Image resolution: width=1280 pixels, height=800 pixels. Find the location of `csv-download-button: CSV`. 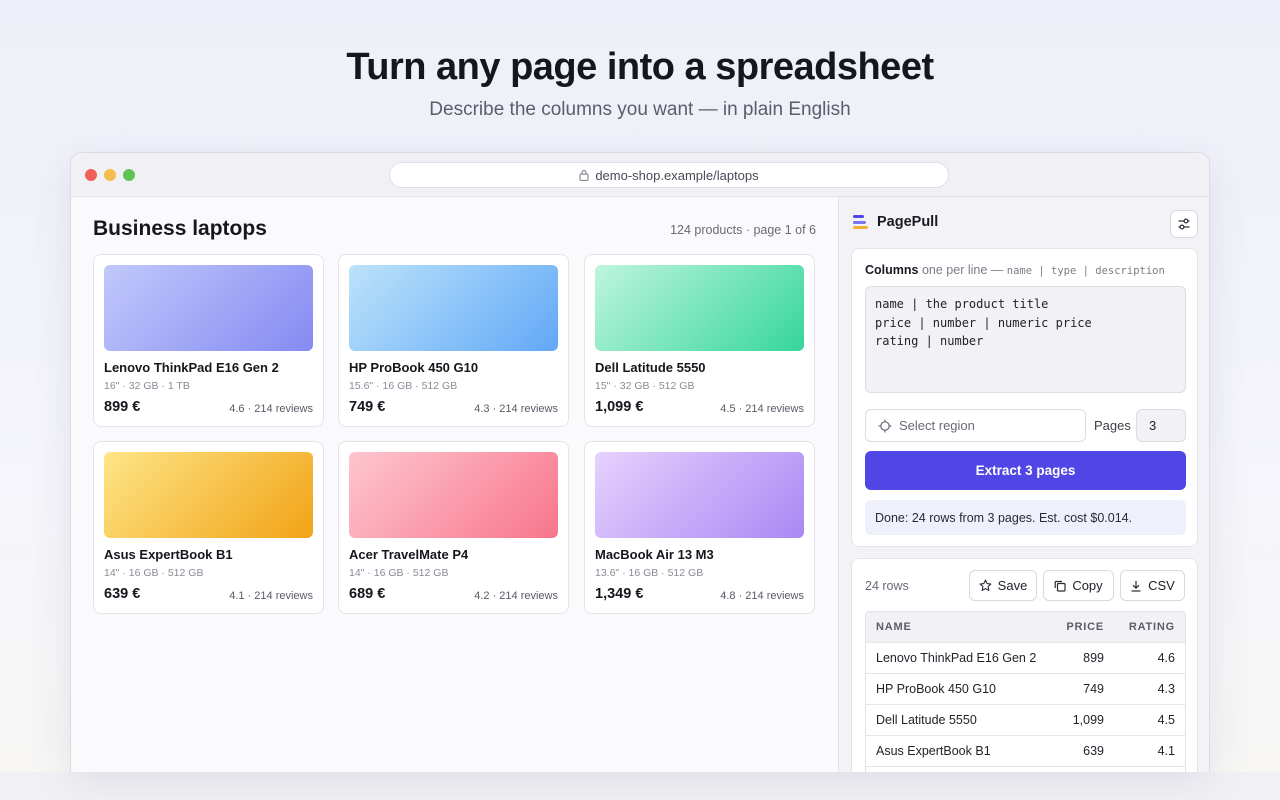

csv-download-button: CSV is located at coordinates (1152, 585).